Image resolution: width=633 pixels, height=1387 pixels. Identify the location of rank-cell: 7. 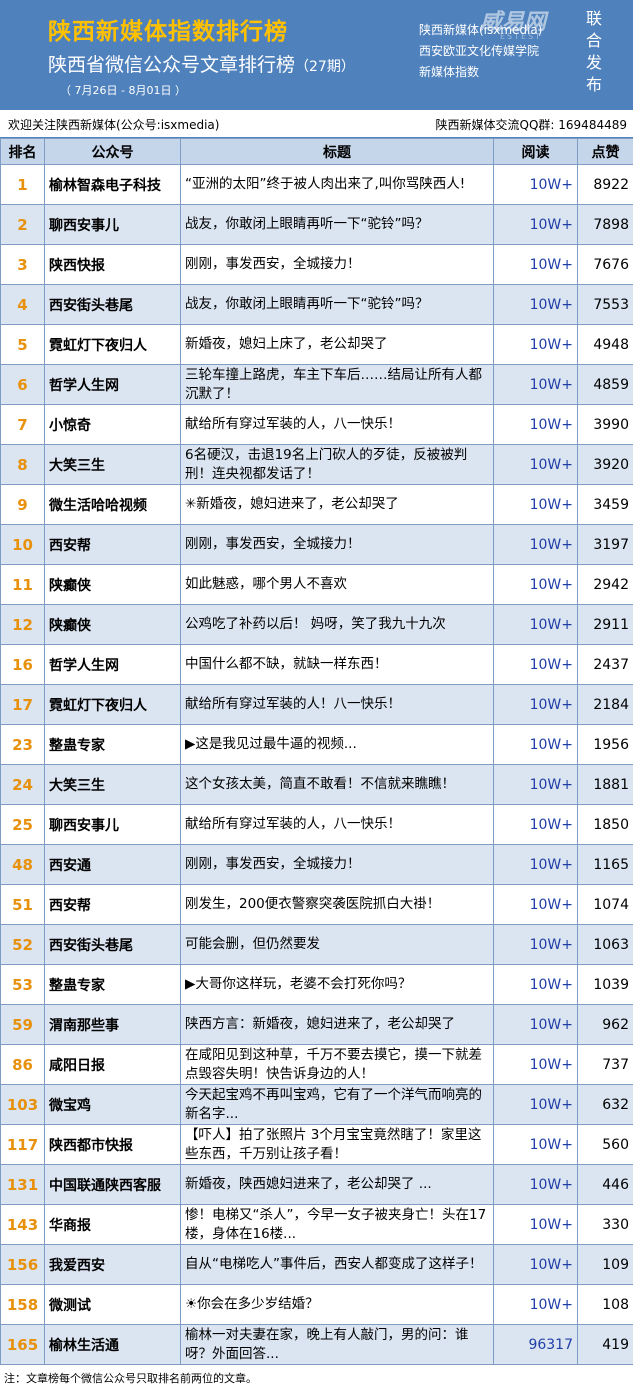
(22, 424).